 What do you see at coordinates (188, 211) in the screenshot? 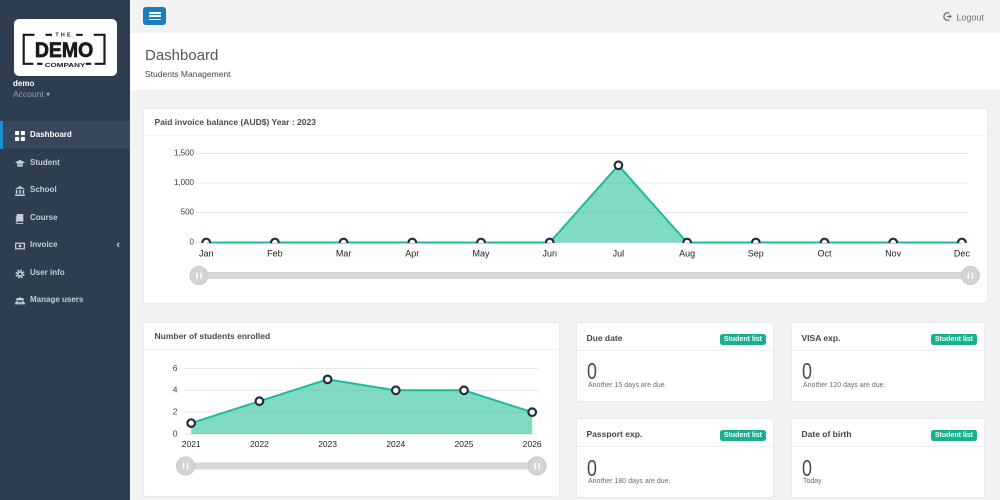
I see `svg-text: 500` at bounding box center [188, 211].